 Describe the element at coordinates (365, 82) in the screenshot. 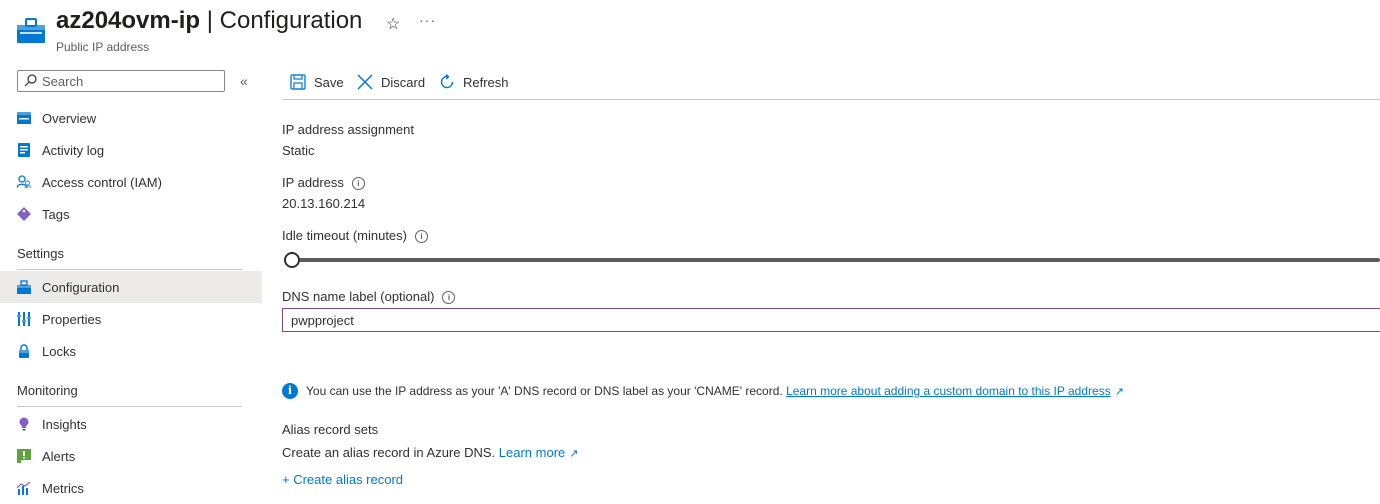

I see `close-icon` at that location.